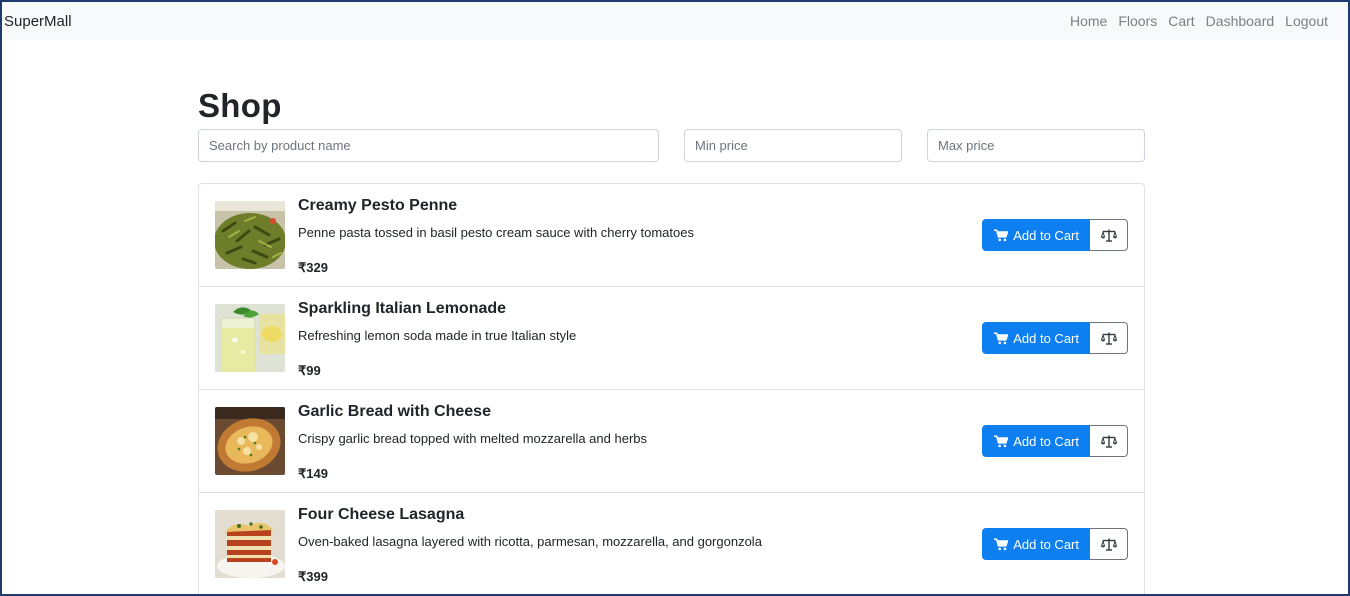 This screenshot has width=1350, height=596. I want to click on product-price: ₹329, so click(313, 267).